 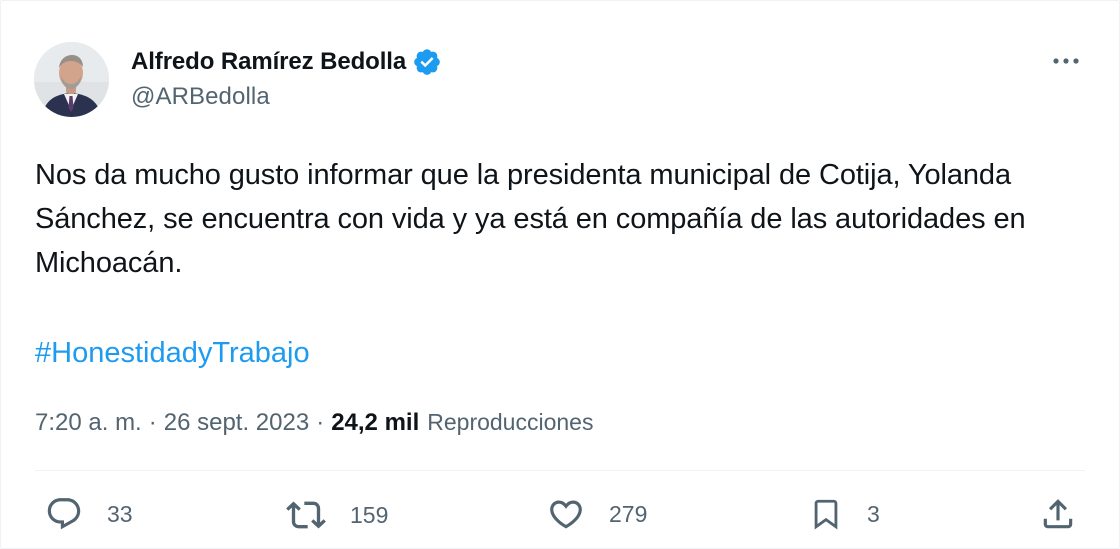 What do you see at coordinates (375, 423) in the screenshot?
I see `views-count: 24,2 mil` at bounding box center [375, 423].